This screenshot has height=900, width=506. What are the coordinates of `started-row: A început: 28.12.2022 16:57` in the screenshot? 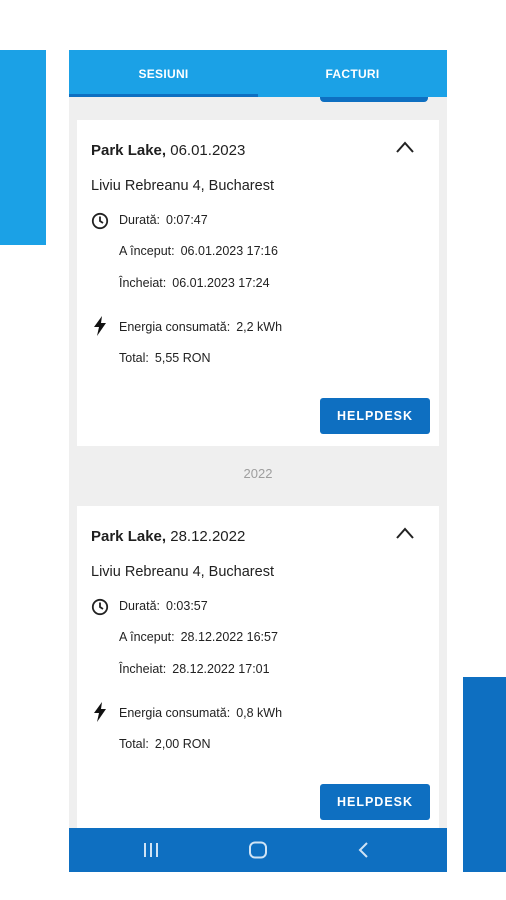 It's located at (198, 637).